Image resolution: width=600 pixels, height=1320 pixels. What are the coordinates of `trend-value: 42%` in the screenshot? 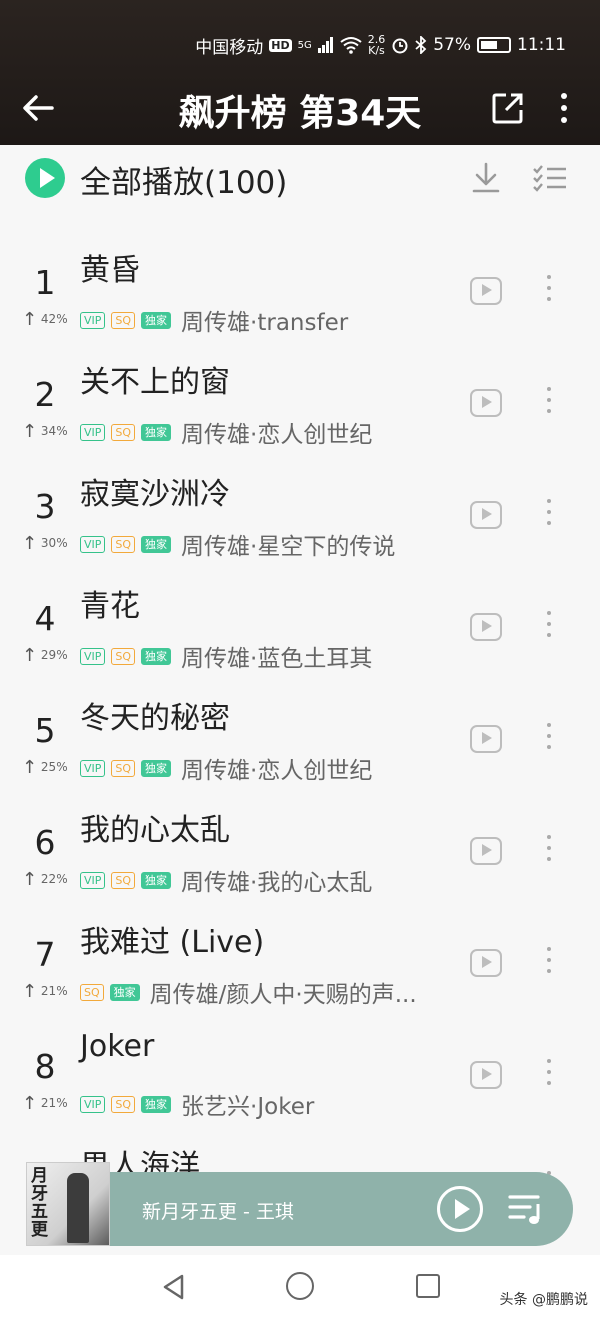 It's located at (54, 319).